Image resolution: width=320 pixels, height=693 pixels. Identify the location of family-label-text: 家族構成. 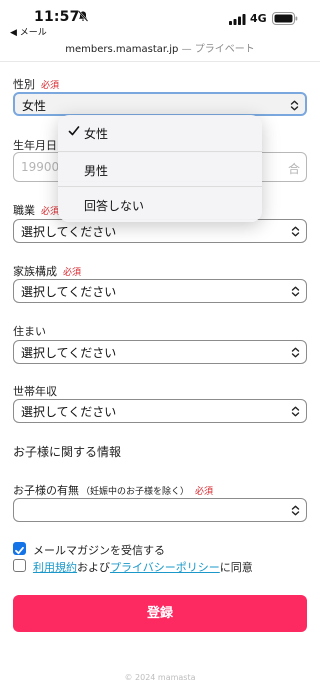
(35, 271).